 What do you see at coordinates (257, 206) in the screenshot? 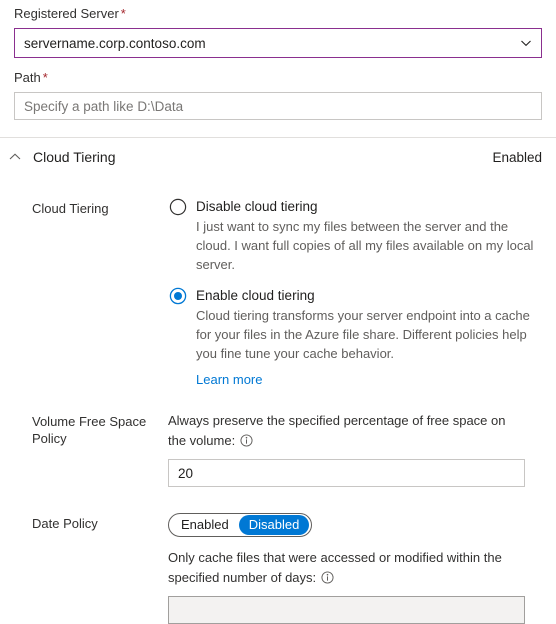
I see `radio-disable-title: Disable cloud tiering` at bounding box center [257, 206].